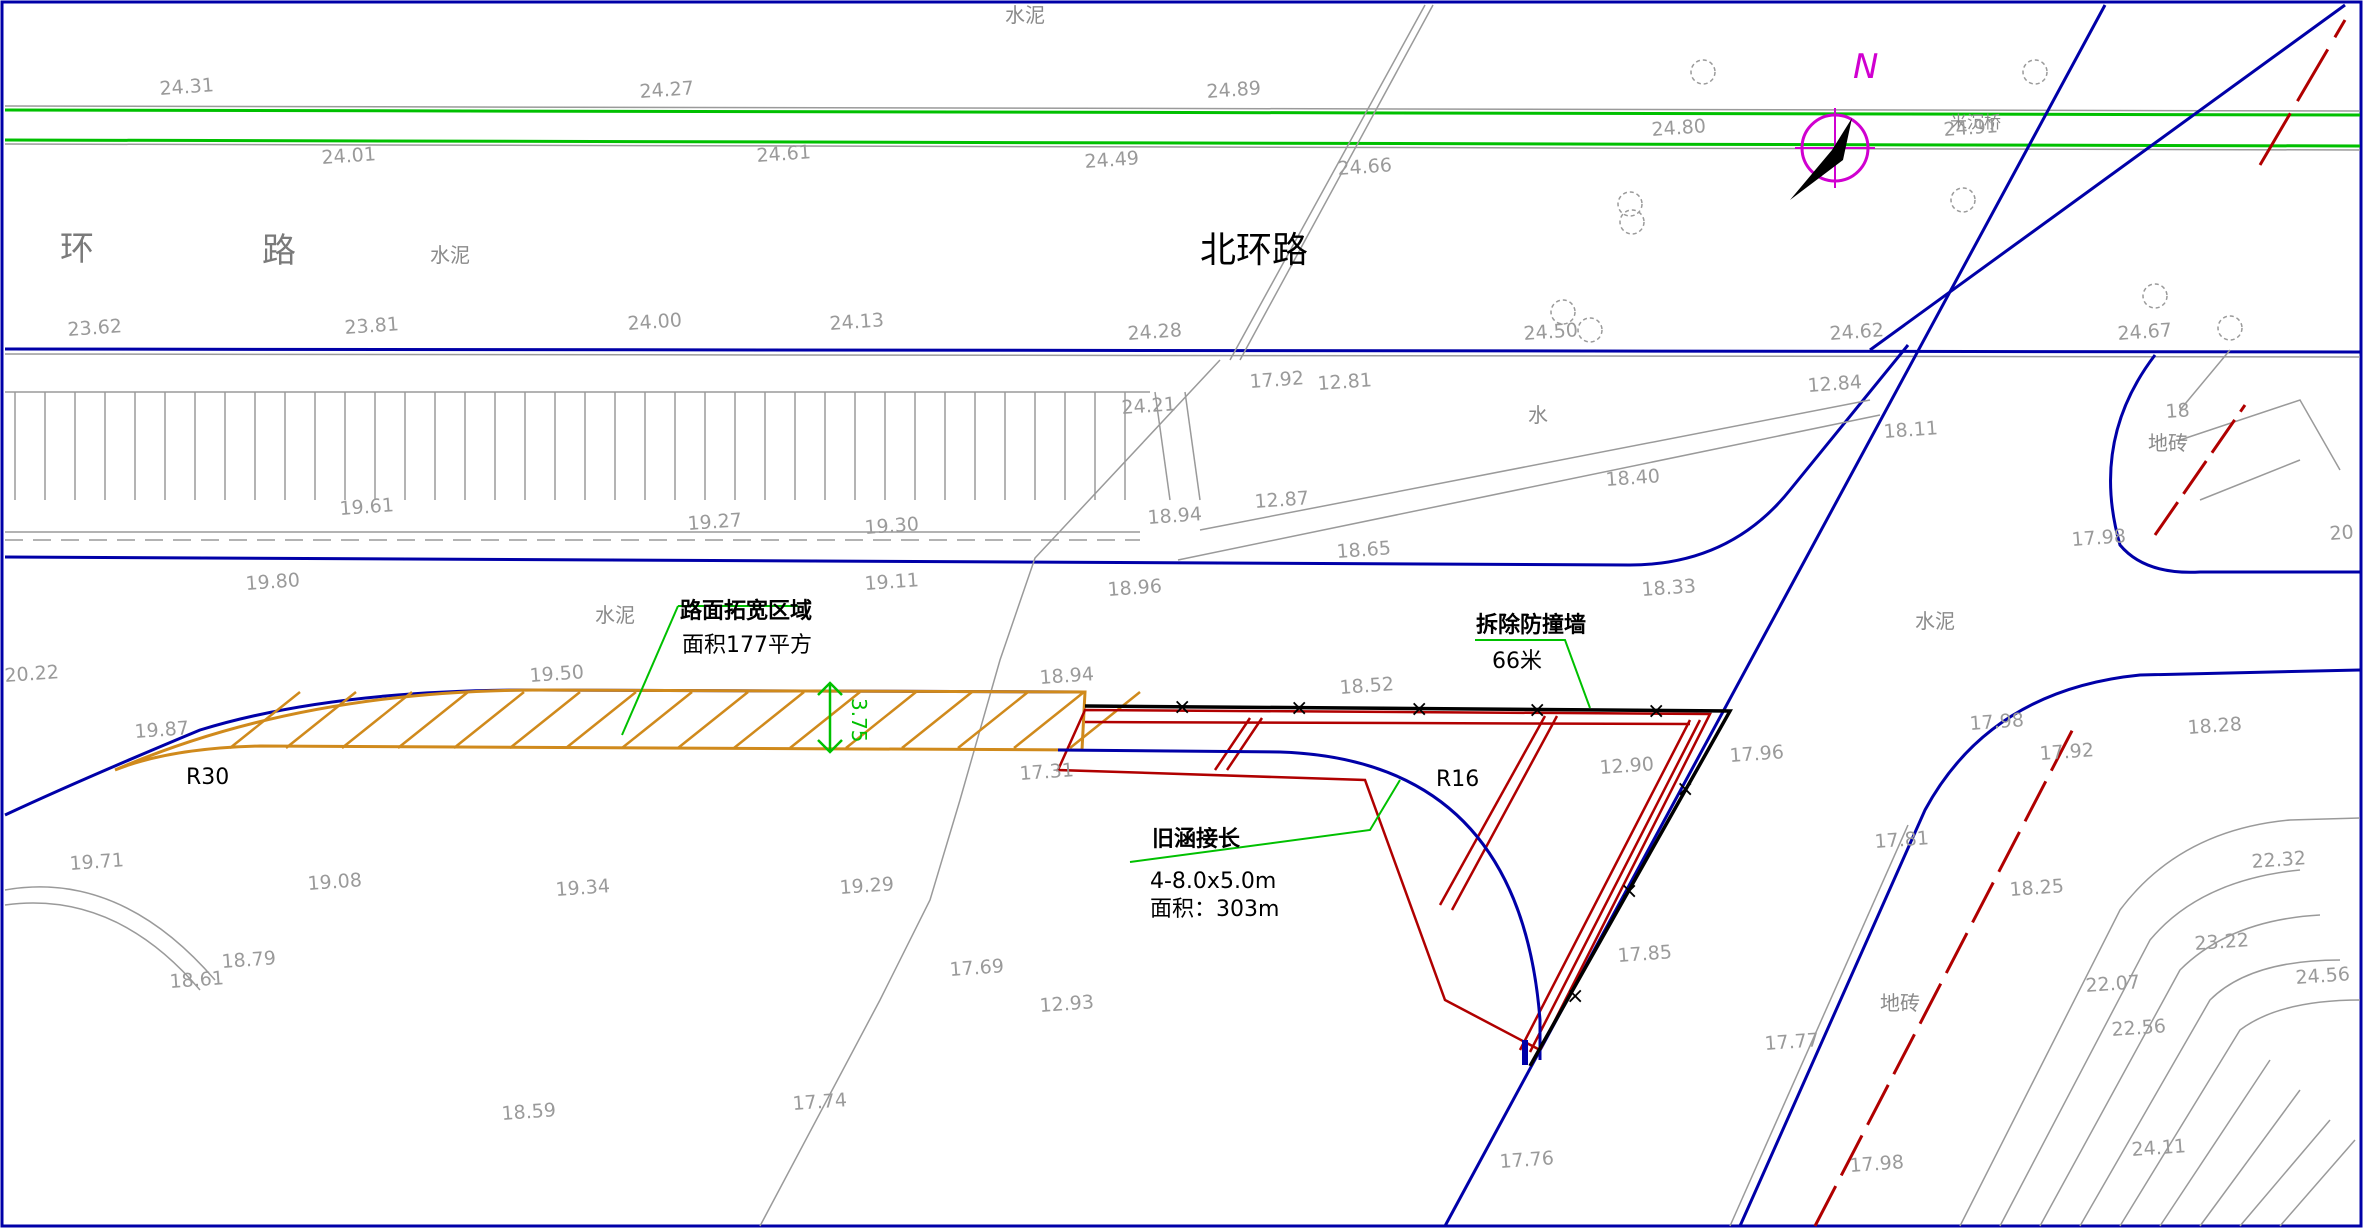  I want to click on fence-stripe, so click(1192, 446).